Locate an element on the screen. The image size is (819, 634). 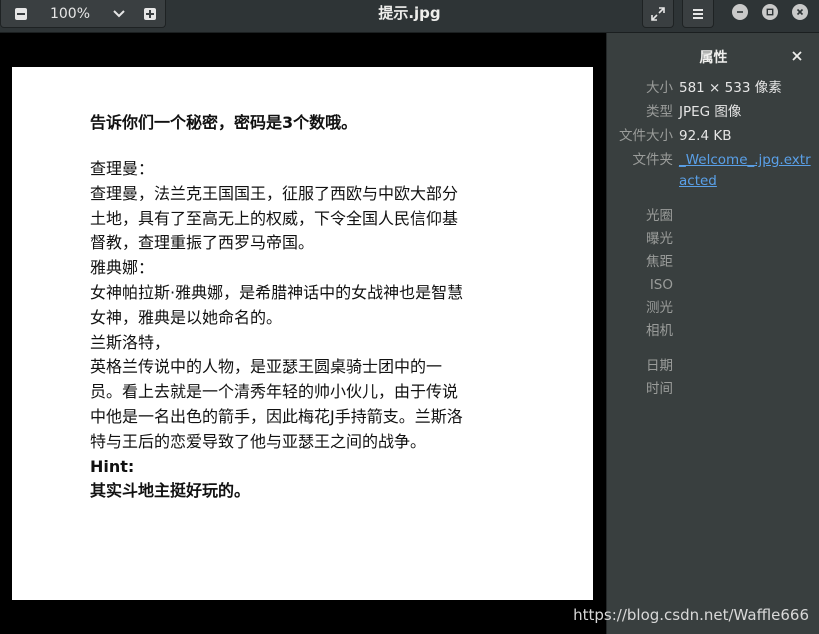
hint-label: Hint: is located at coordinates (112, 466).